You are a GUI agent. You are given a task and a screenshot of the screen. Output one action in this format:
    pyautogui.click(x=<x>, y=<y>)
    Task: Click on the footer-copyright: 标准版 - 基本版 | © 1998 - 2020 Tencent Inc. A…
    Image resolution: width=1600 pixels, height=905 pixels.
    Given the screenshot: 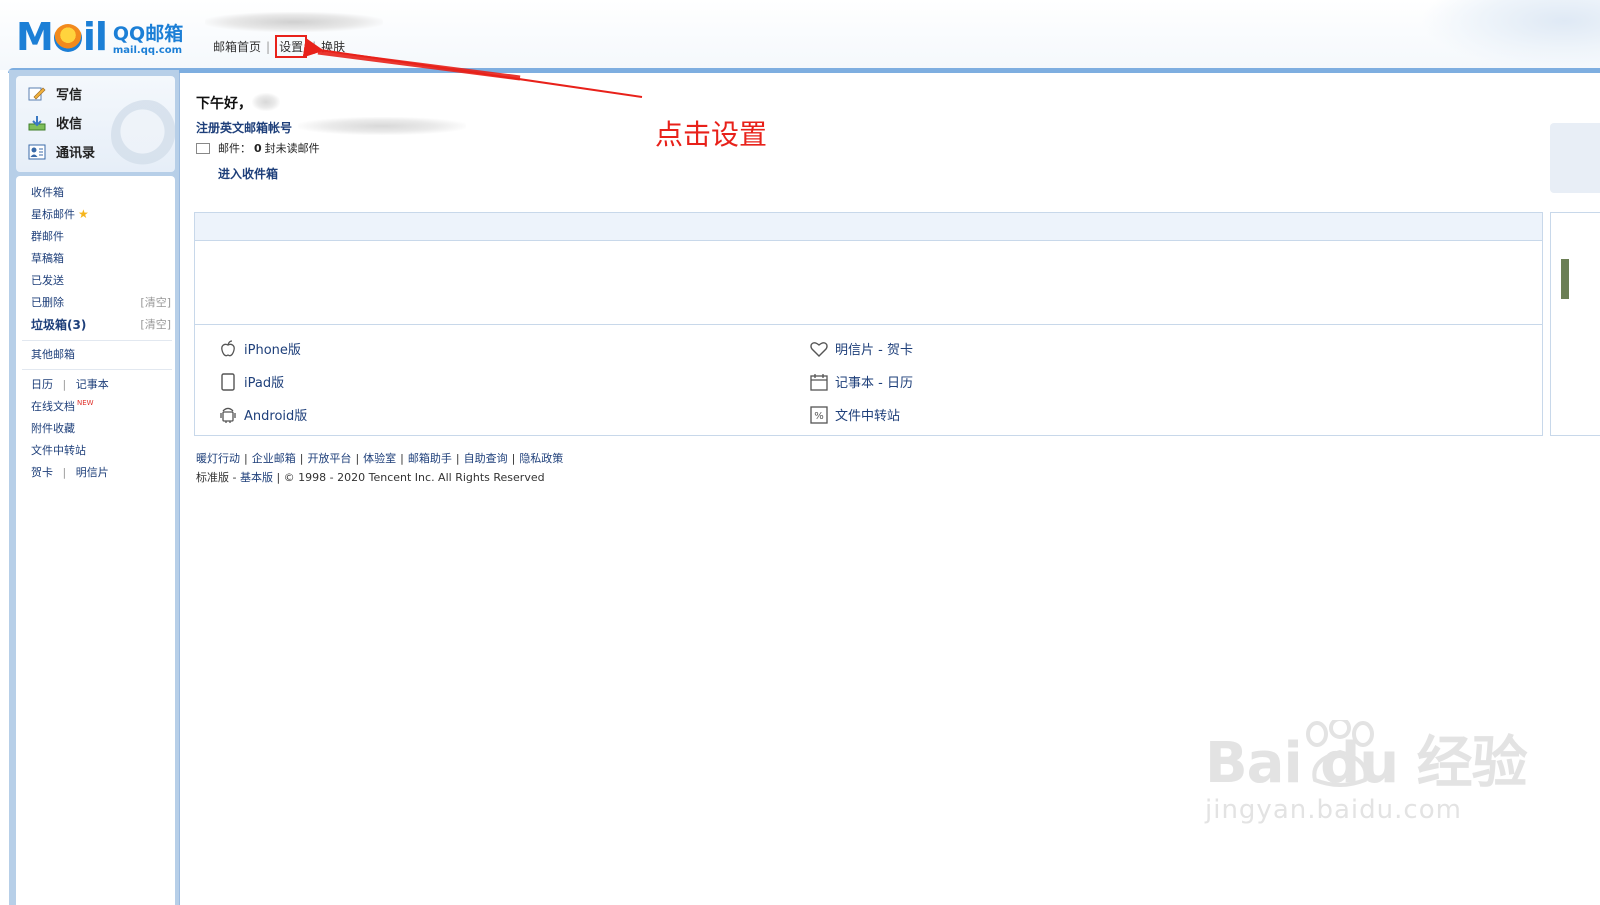 What is the action you would take?
    pyautogui.click(x=370, y=477)
    